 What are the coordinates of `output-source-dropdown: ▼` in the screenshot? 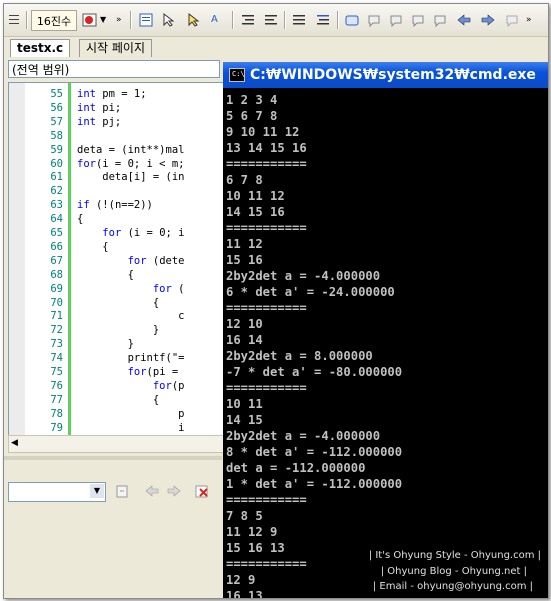 It's located at (57, 492).